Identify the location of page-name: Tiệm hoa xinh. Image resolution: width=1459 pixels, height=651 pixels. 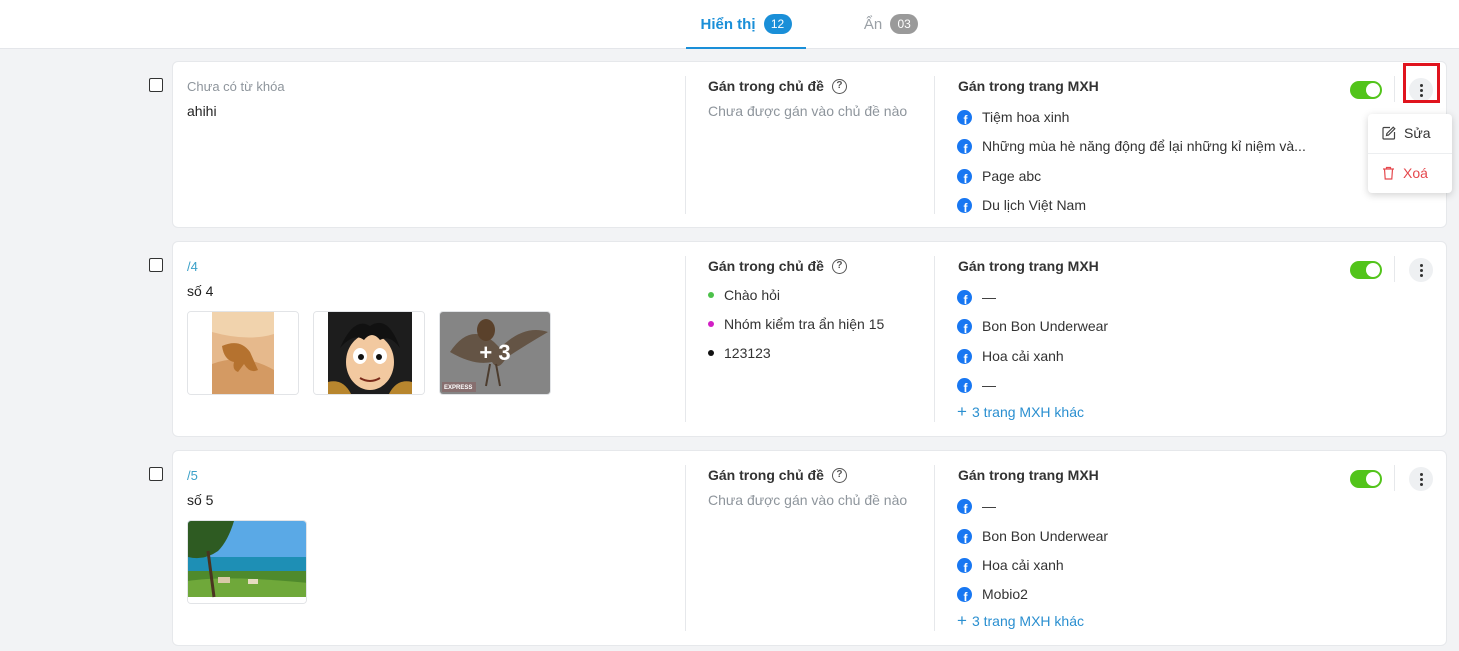
(1026, 117).